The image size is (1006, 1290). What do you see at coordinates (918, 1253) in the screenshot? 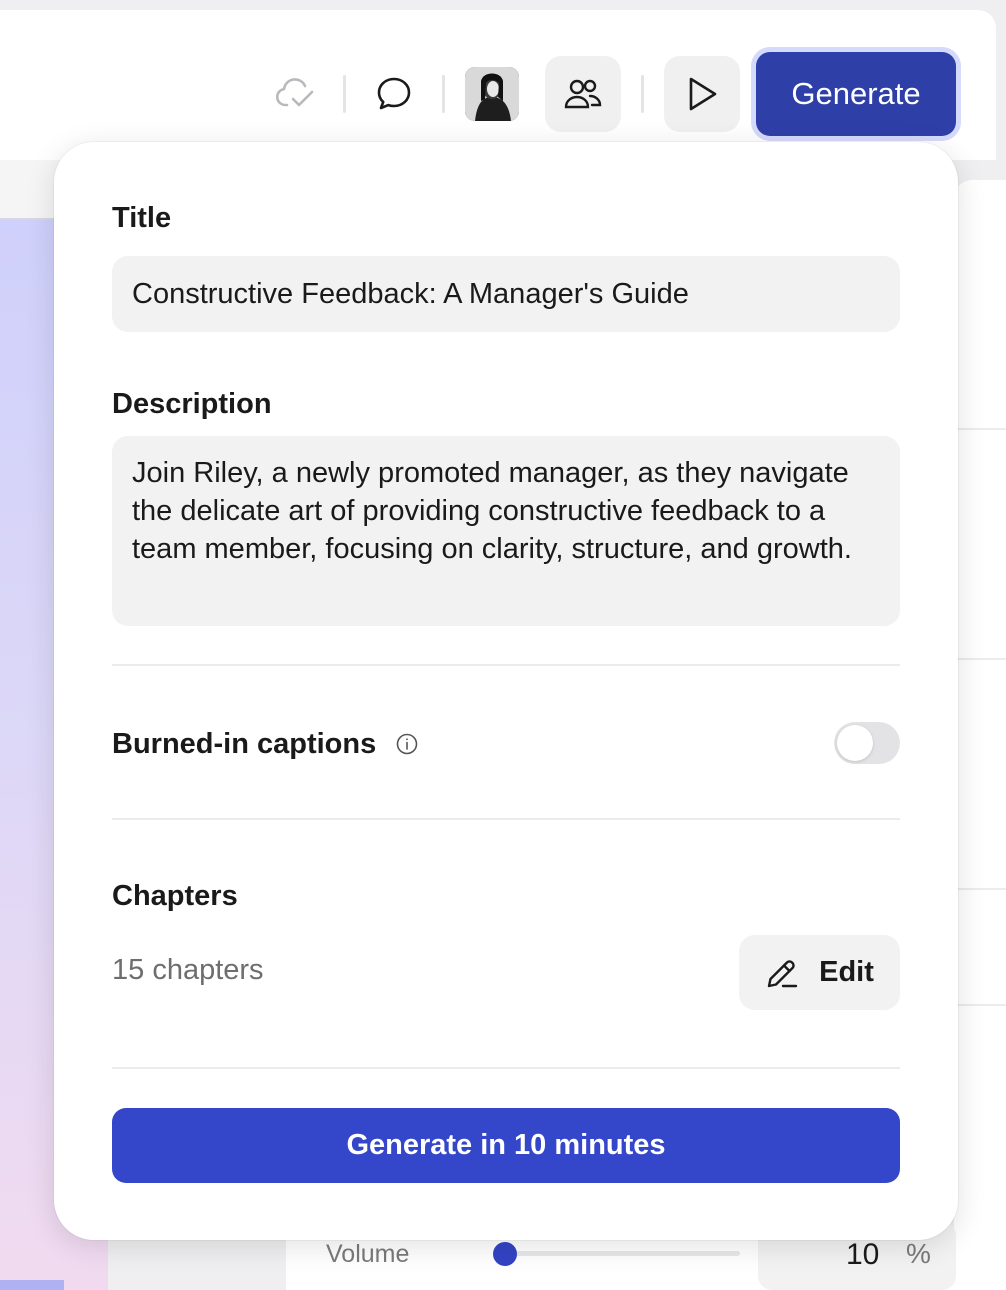
I see `volume-unit: %` at bounding box center [918, 1253].